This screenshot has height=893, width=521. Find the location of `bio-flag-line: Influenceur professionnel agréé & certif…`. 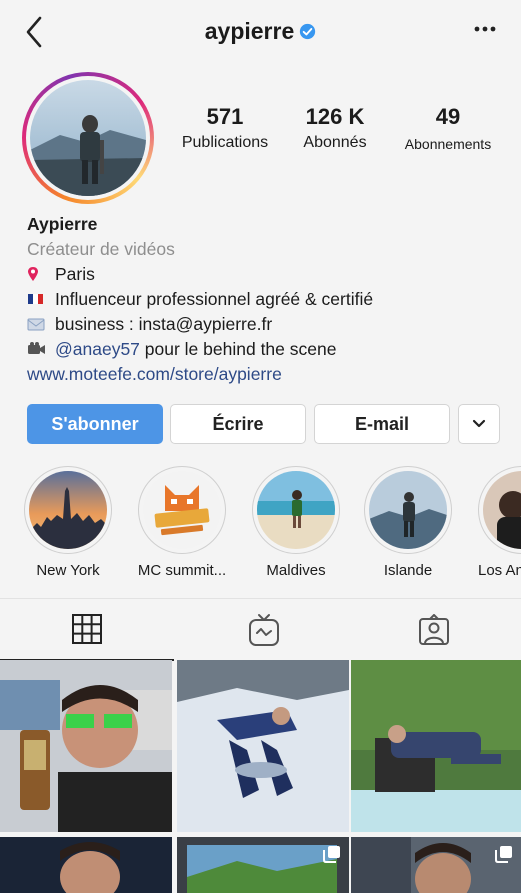

bio-flag-line: Influenceur professionnel agréé & certif… is located at coordinates (267, 299).